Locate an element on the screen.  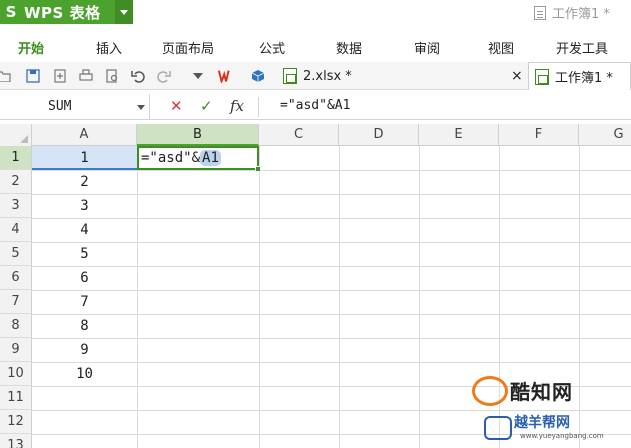
row-header-11: 11 is located at coordinates (16, 398).